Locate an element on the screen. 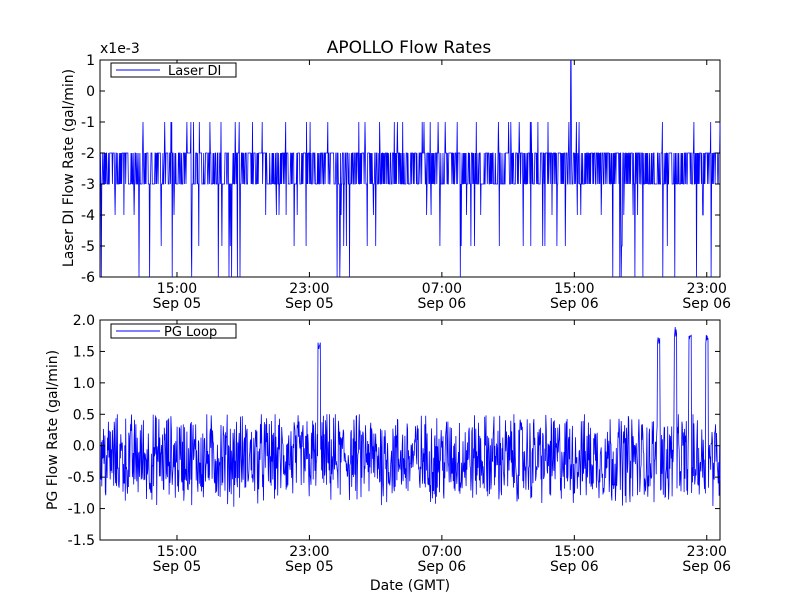  ytick-label: 0.5 is located at coordinates (84, 415).